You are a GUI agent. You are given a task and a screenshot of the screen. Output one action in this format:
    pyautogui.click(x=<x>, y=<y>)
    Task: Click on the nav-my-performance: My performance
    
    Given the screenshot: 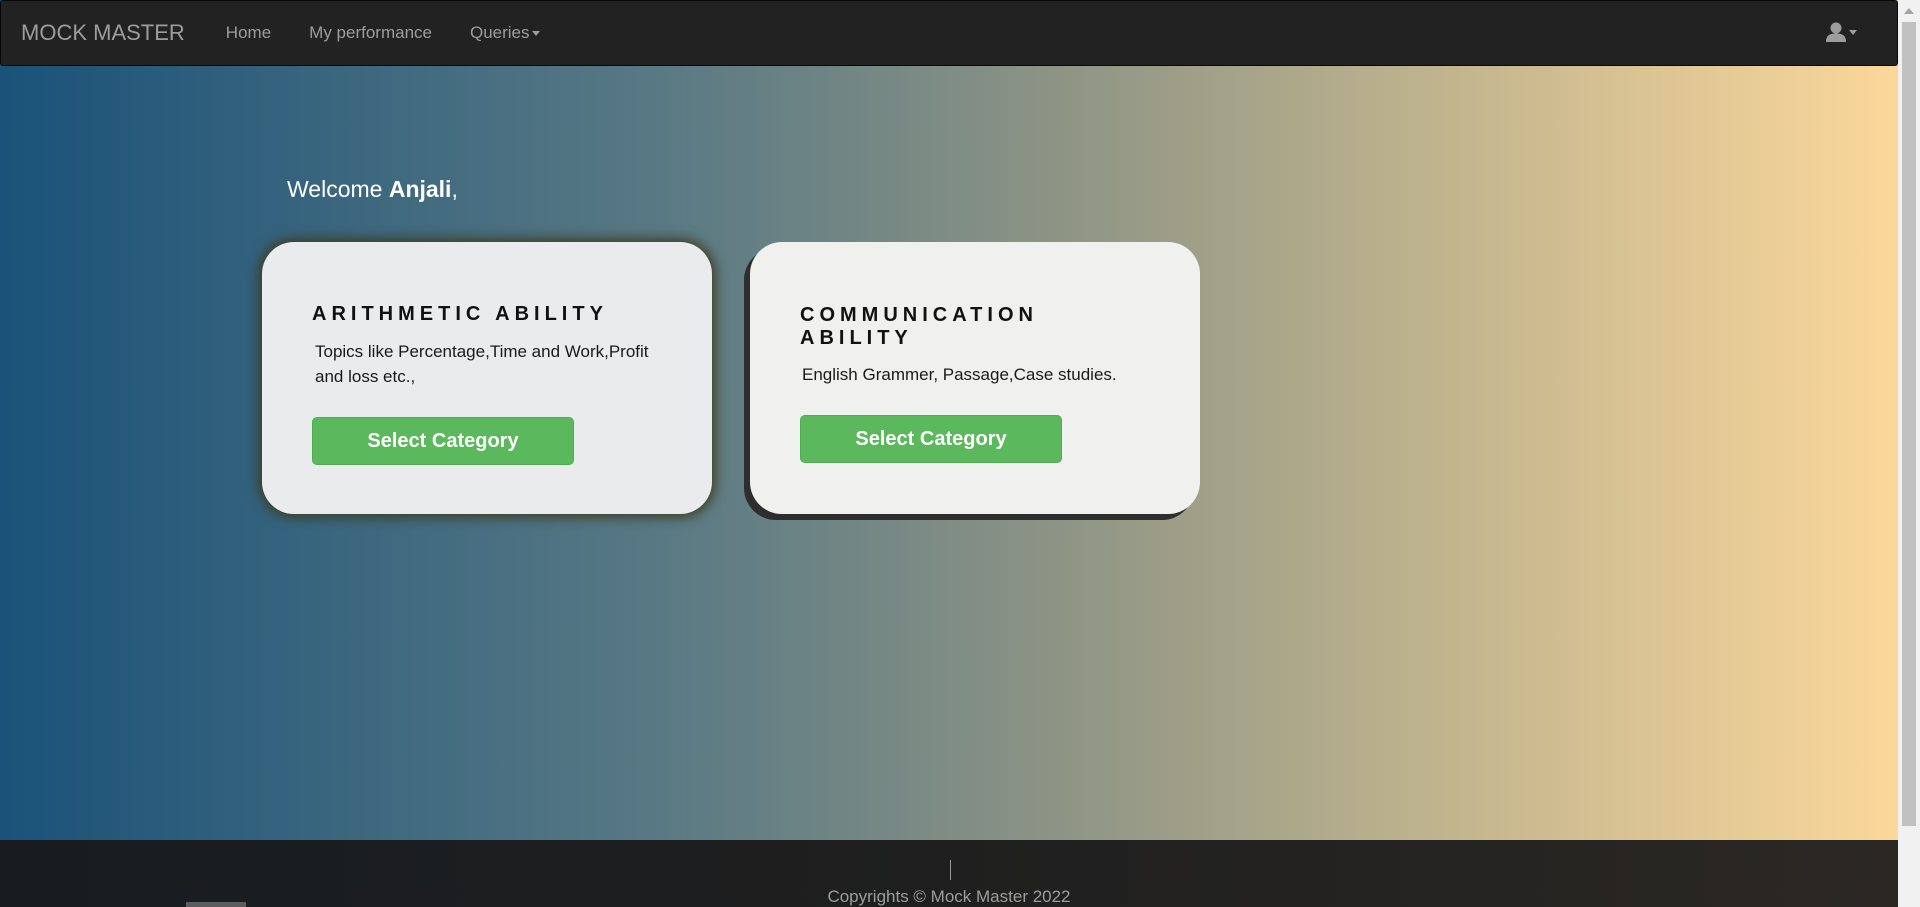 What is the action you would take?
    pyautogui.click(x=370, y=33)
    